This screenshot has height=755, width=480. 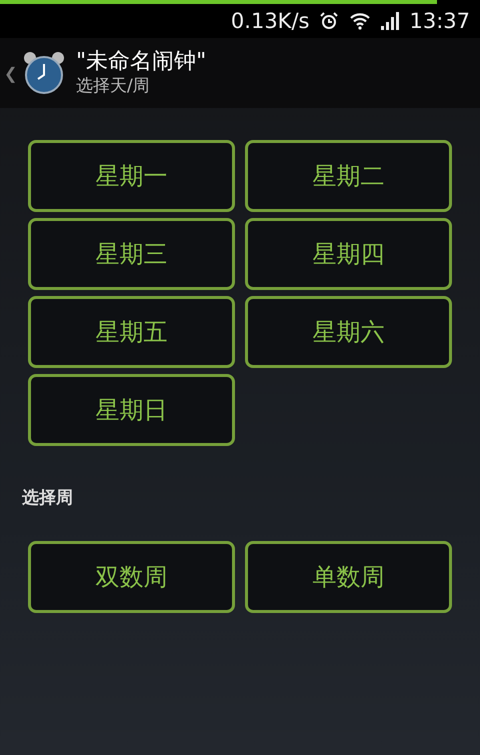 What do you see at coordinates (439, 21) in the screenshot?
I see `clock-time: 13:37` at bounding box center [439, 21].